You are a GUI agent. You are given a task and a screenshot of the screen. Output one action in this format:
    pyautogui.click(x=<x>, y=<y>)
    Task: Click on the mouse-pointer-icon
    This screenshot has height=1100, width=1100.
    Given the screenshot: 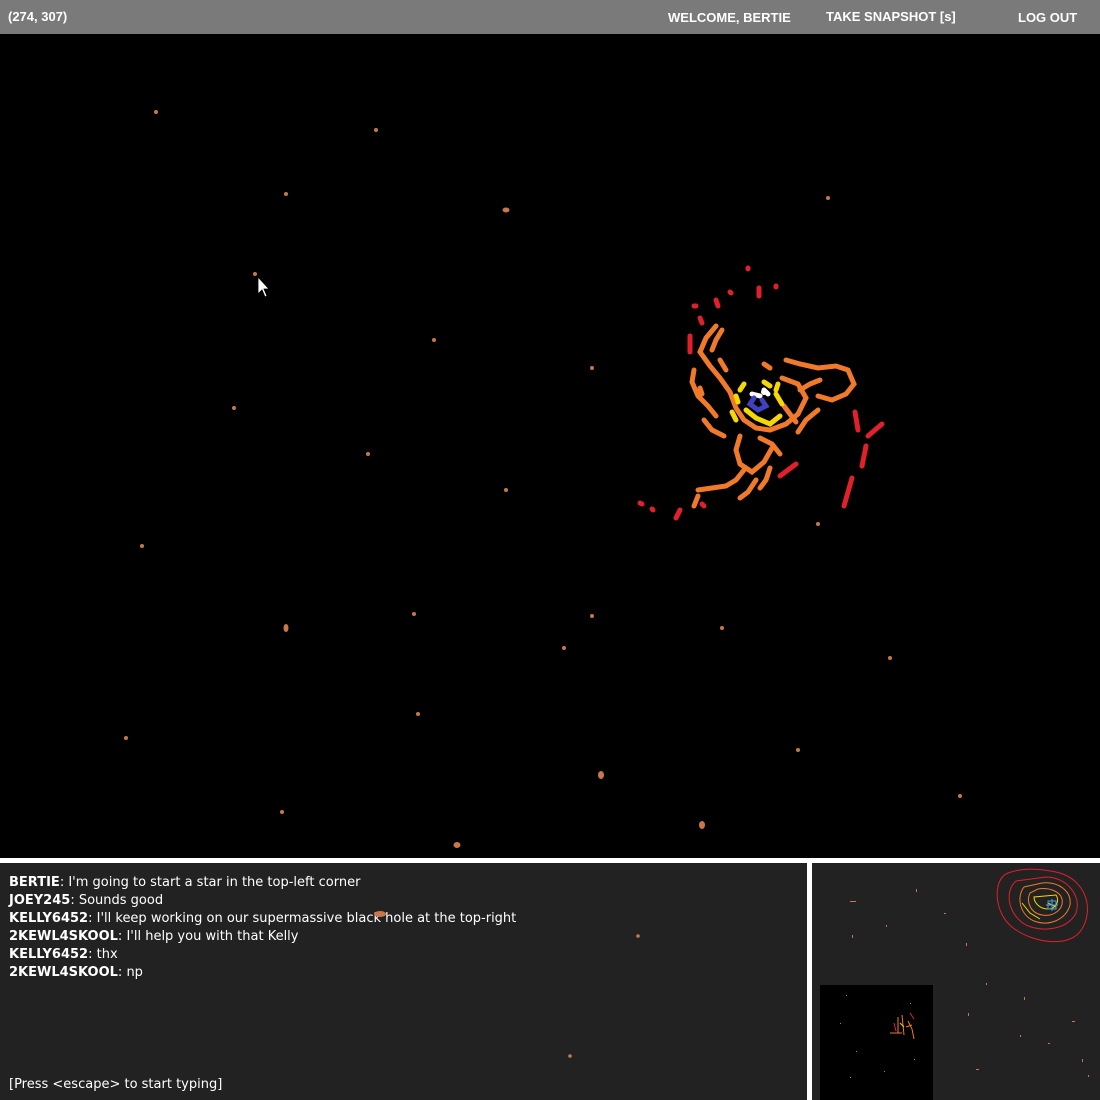 What is the action you would take?
    pyautogui.click(x=263, y=286)
    